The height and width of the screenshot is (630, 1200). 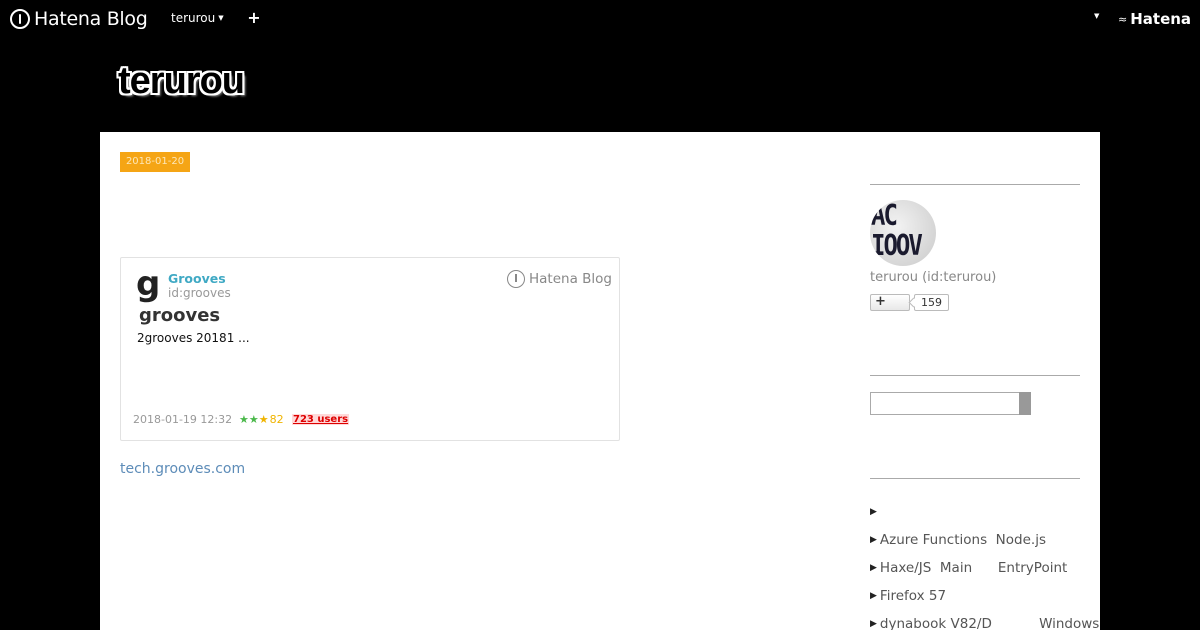 I want to click on card-title: grooves, so click(x=179, y=315).